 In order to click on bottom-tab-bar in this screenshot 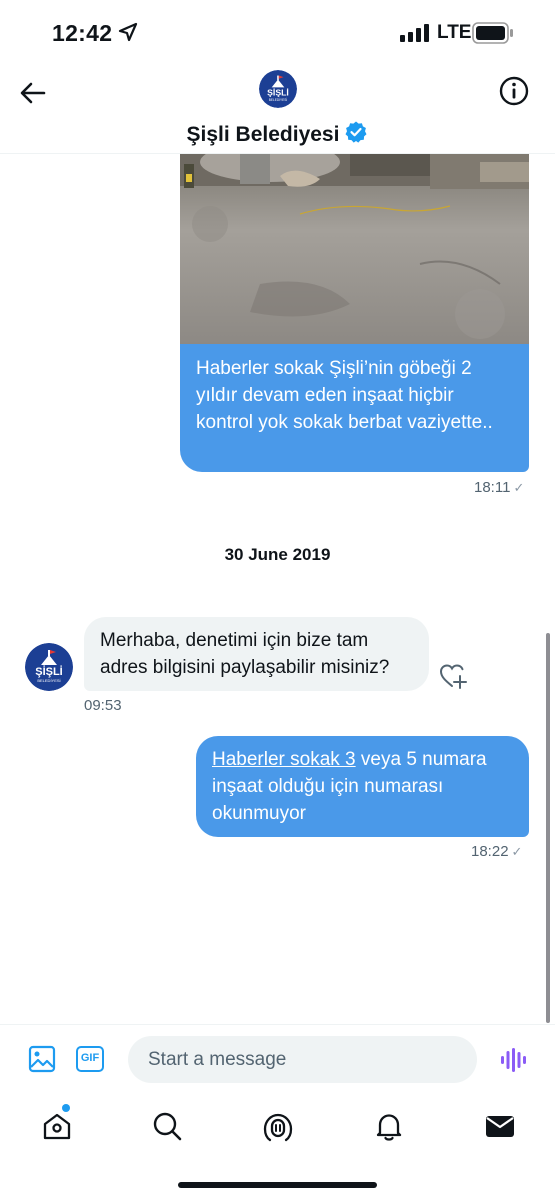, I will do `click(277, 1147)`.